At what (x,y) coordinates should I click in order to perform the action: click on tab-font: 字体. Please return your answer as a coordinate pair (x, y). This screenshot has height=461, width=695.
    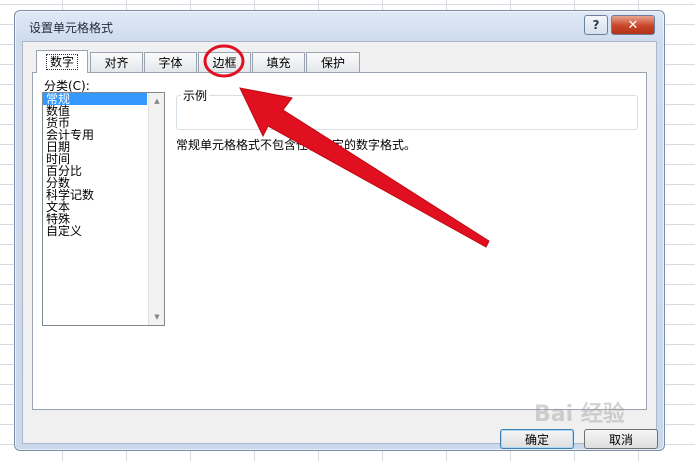
    Looking at the image, I should click on (170, 62).